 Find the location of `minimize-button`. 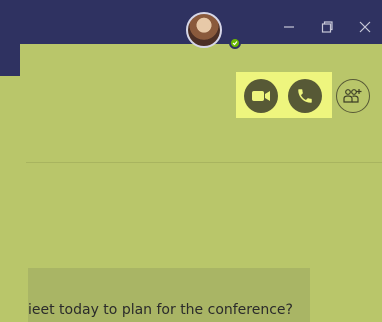

minimize-button is located at coordinates (289, 27).